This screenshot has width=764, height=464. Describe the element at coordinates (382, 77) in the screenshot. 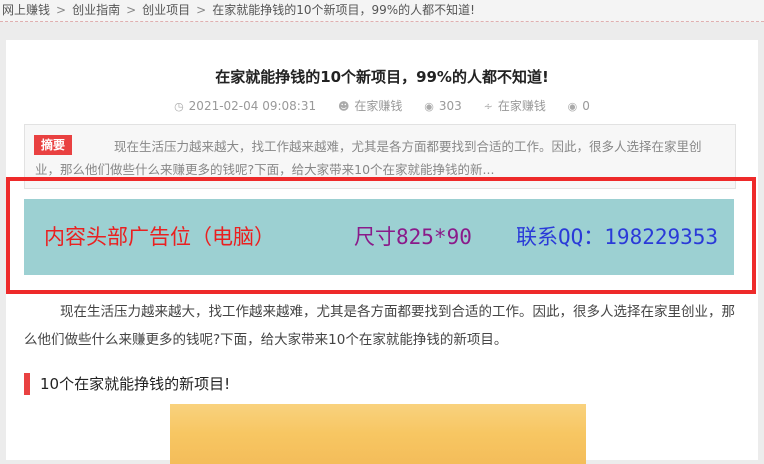

I see `article-title: 在家就能挣钱的10个新项目，99%的人都不知道!` at that location.